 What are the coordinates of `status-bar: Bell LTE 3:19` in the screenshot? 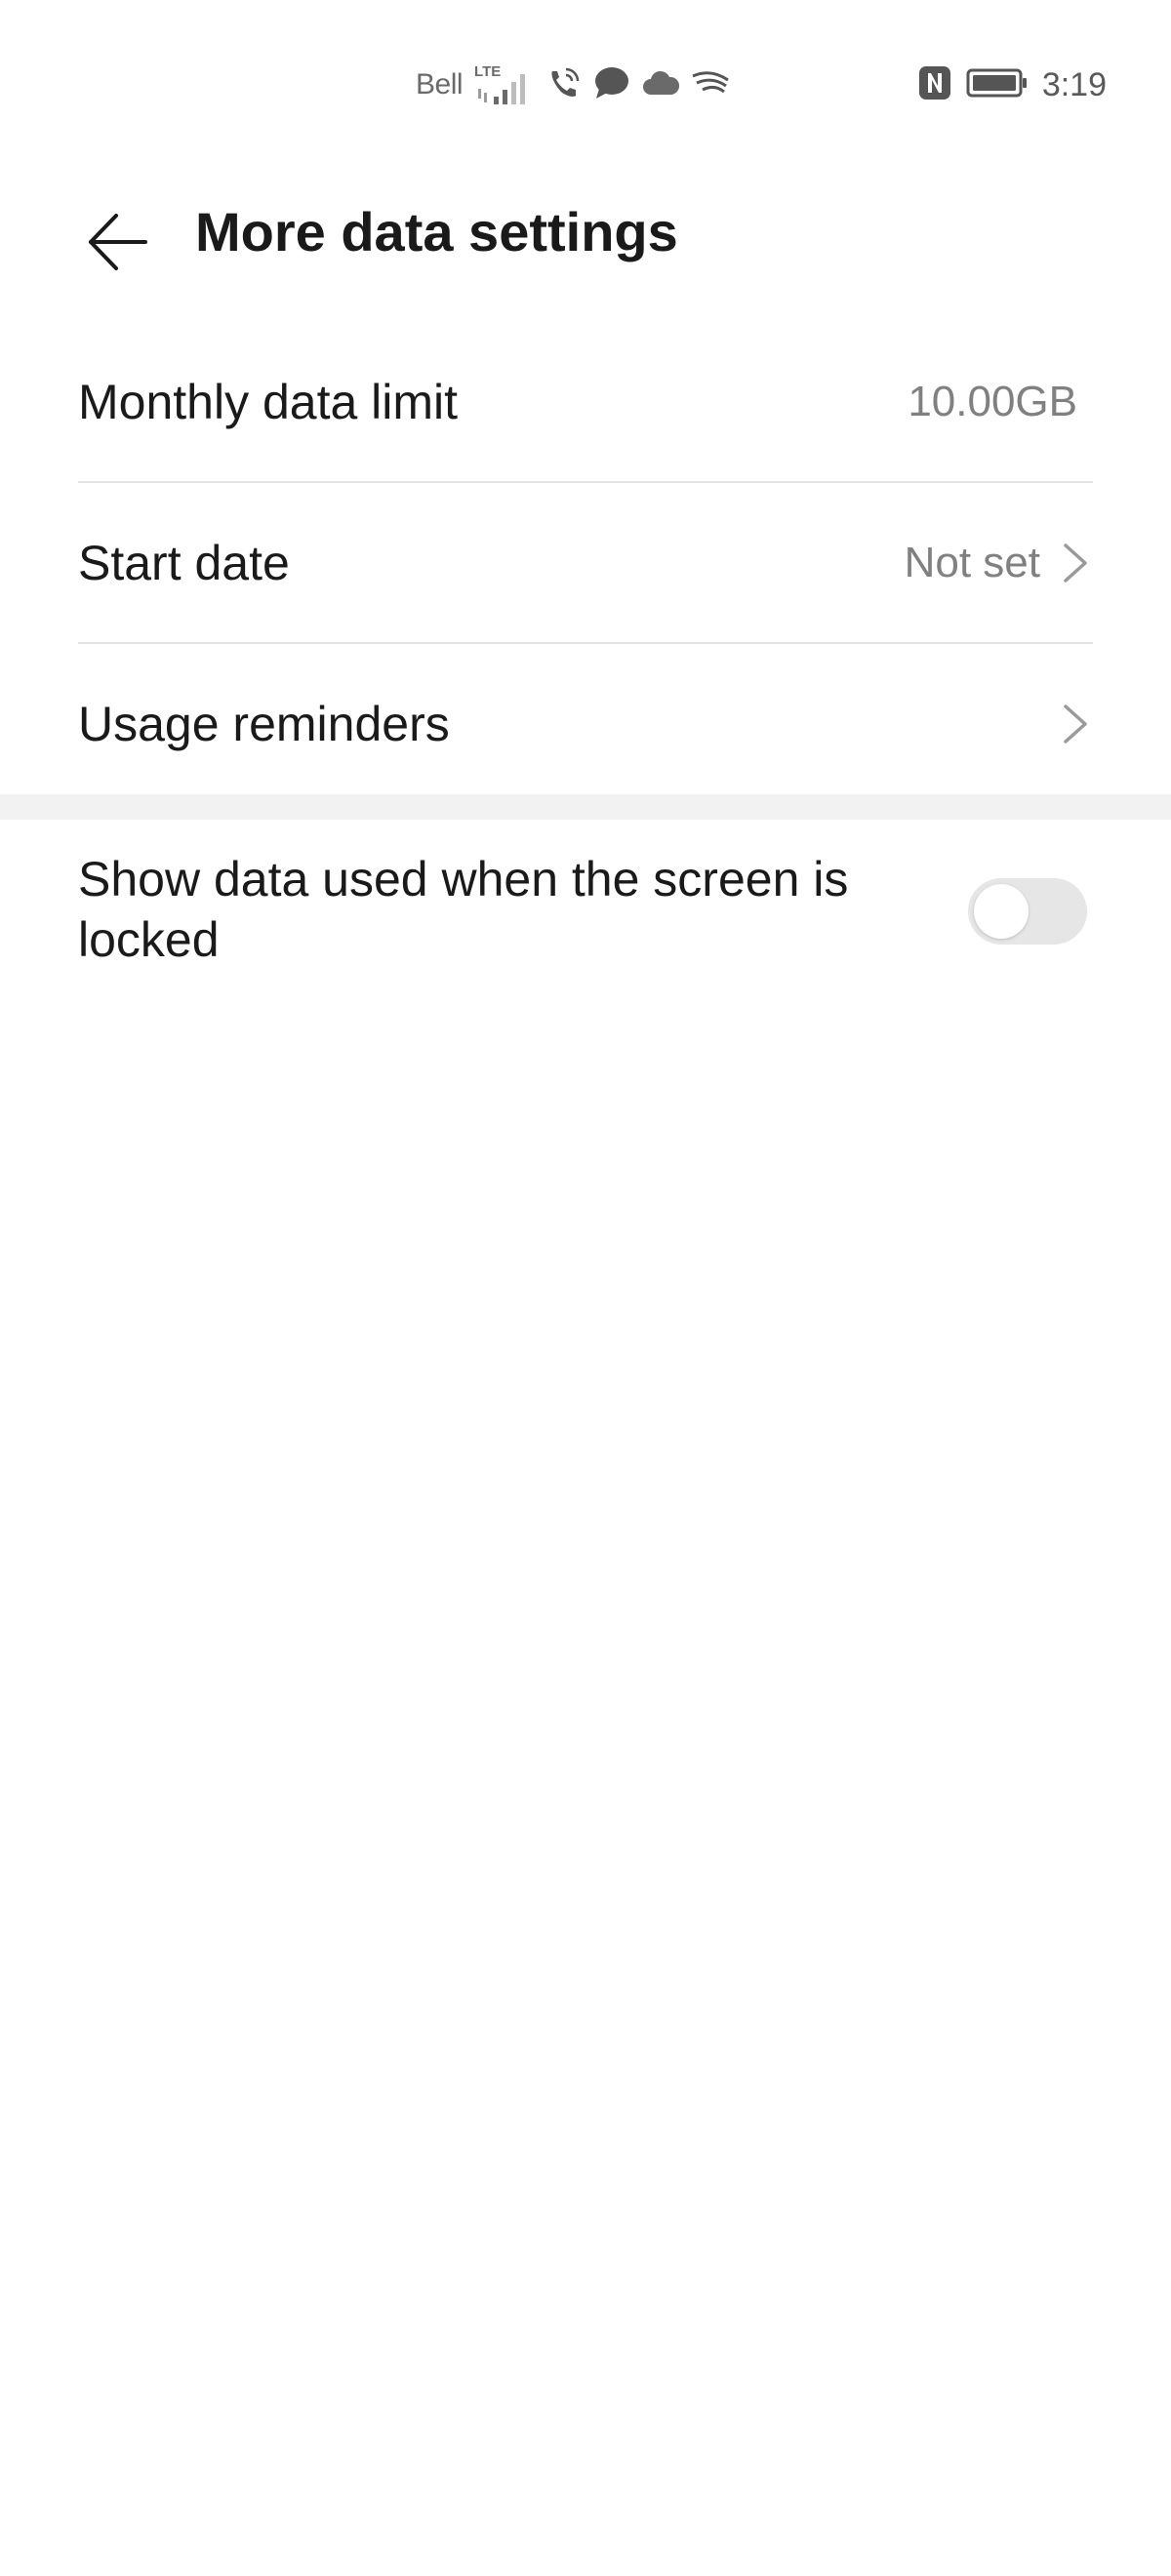 It's located at (585, 86).